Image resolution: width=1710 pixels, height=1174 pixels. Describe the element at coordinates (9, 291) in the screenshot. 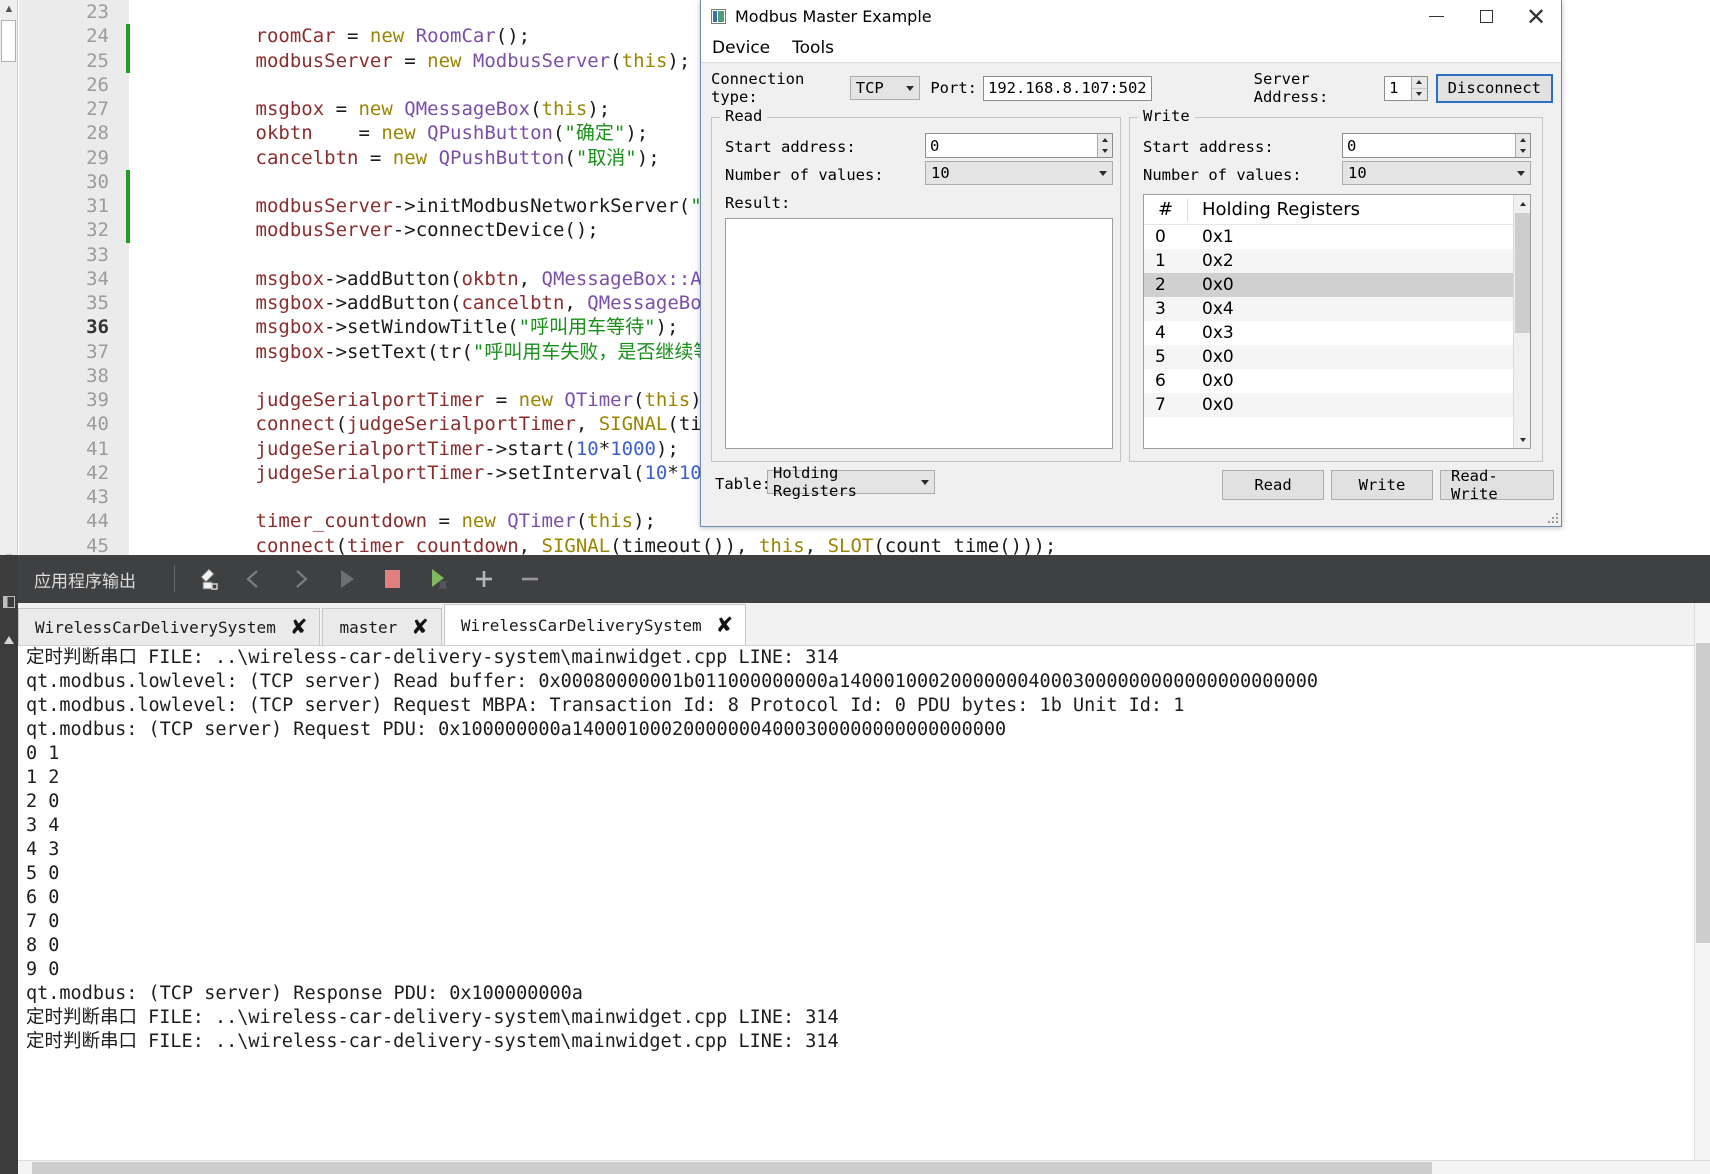

I see `editor-left-scrollbar: ▲ ▼` at that location.